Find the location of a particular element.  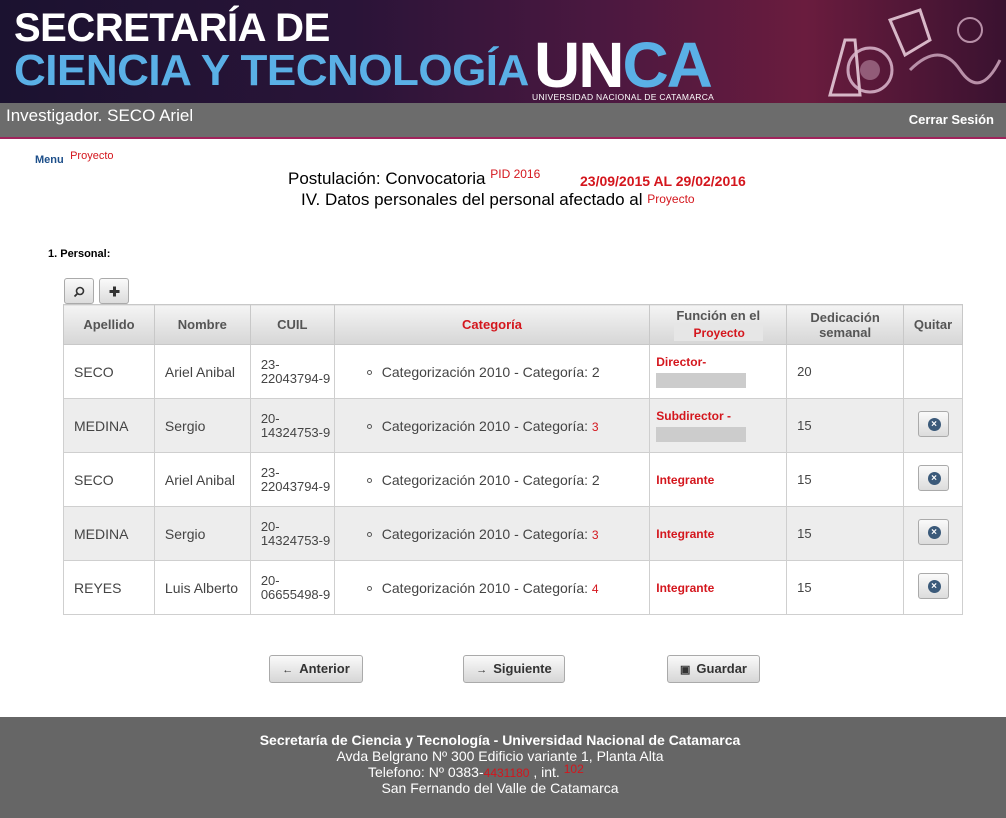

col-header-cuil: CUIL is located at coordinates (292, 324).